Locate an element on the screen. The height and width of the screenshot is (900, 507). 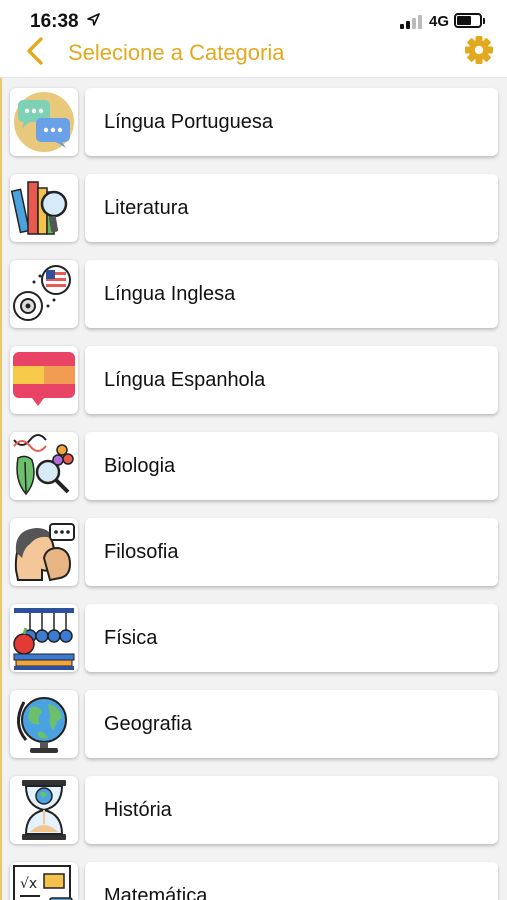
math-board-icon: √x is located at coordinates (44, 881).